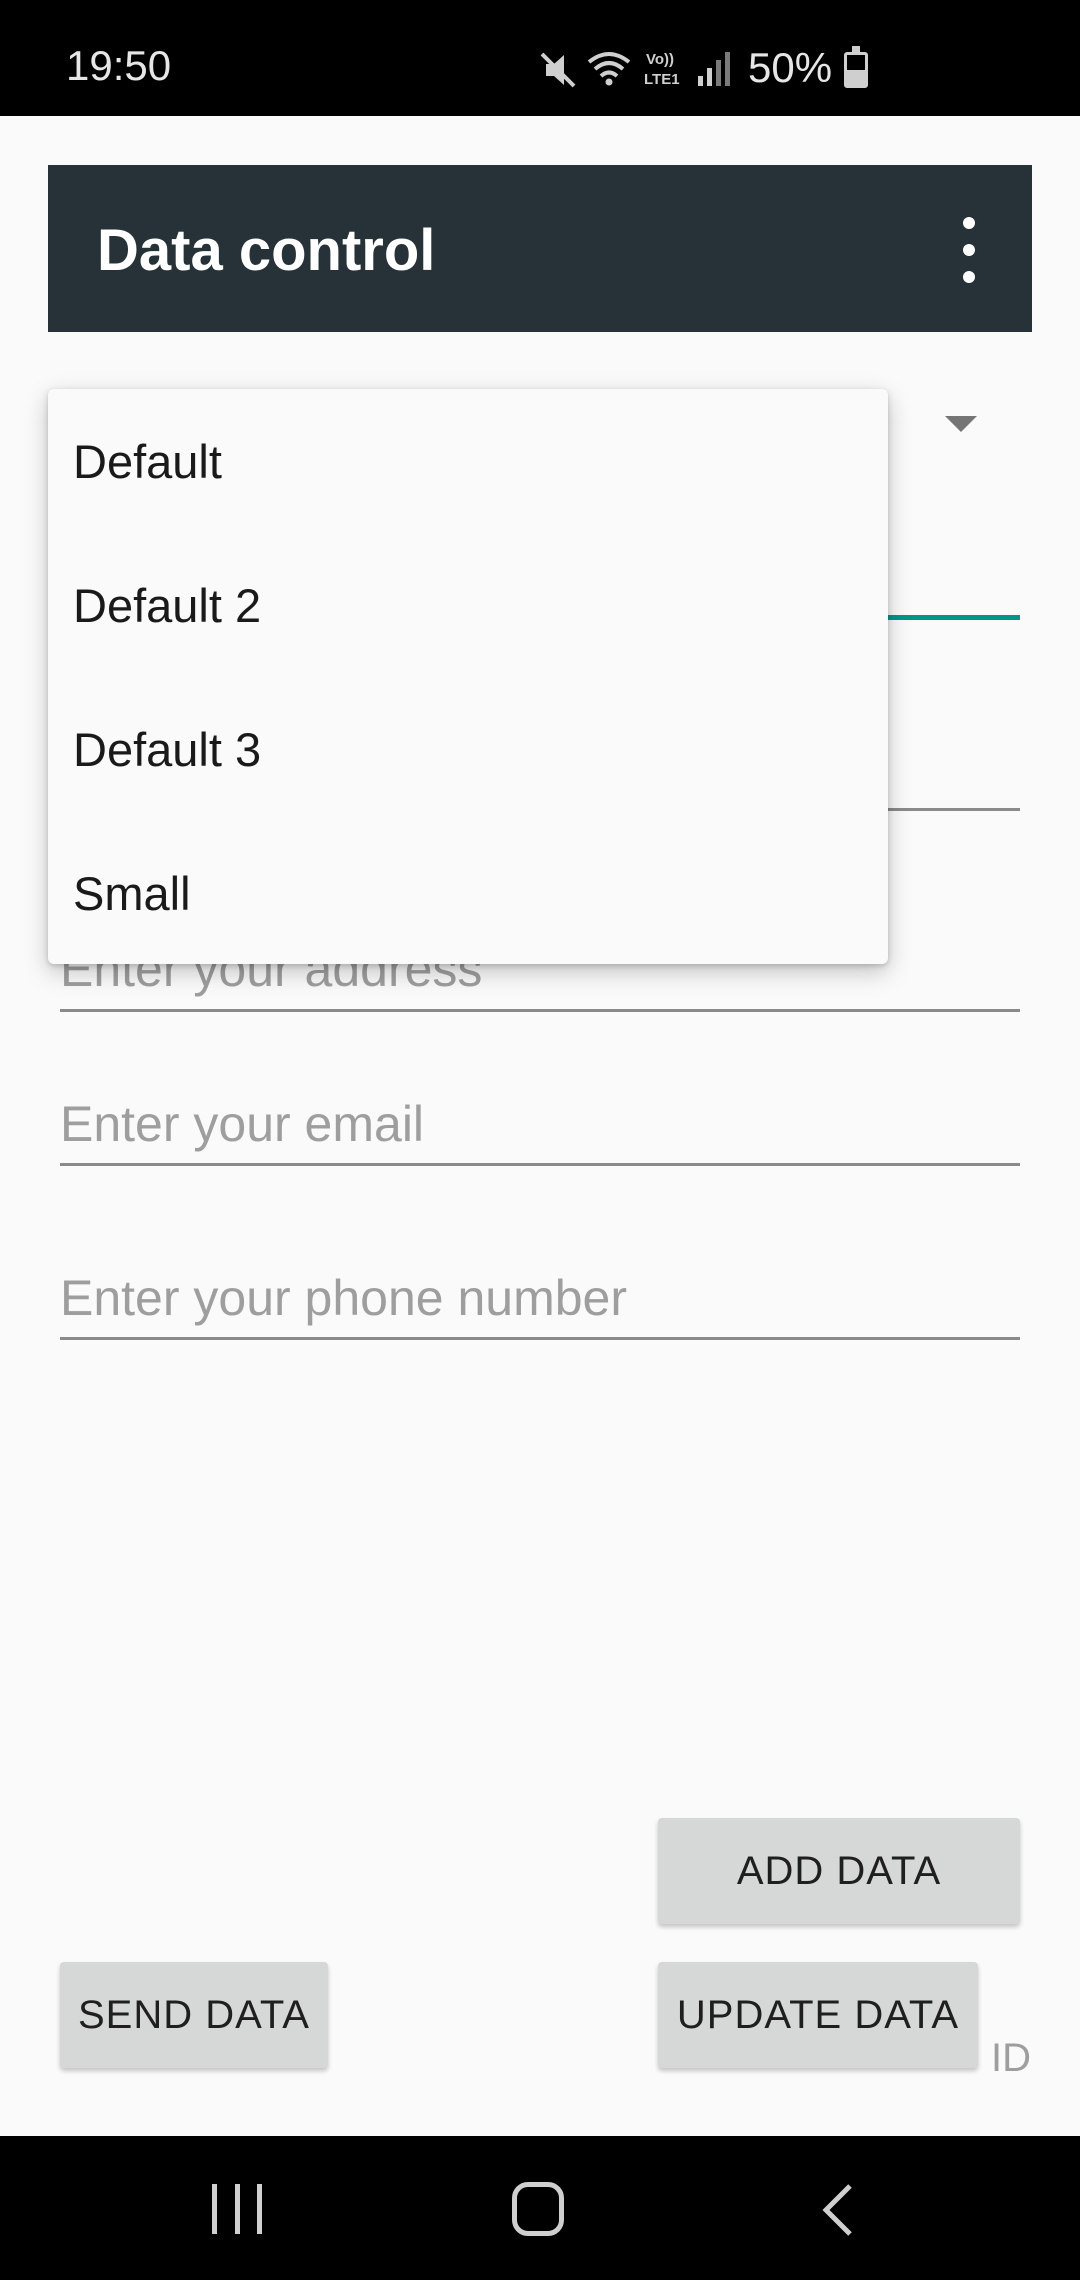 Image resolution: width=1080 pixels, height=2280 pixels. I want to click on phone-underline, so click(540, 1338).